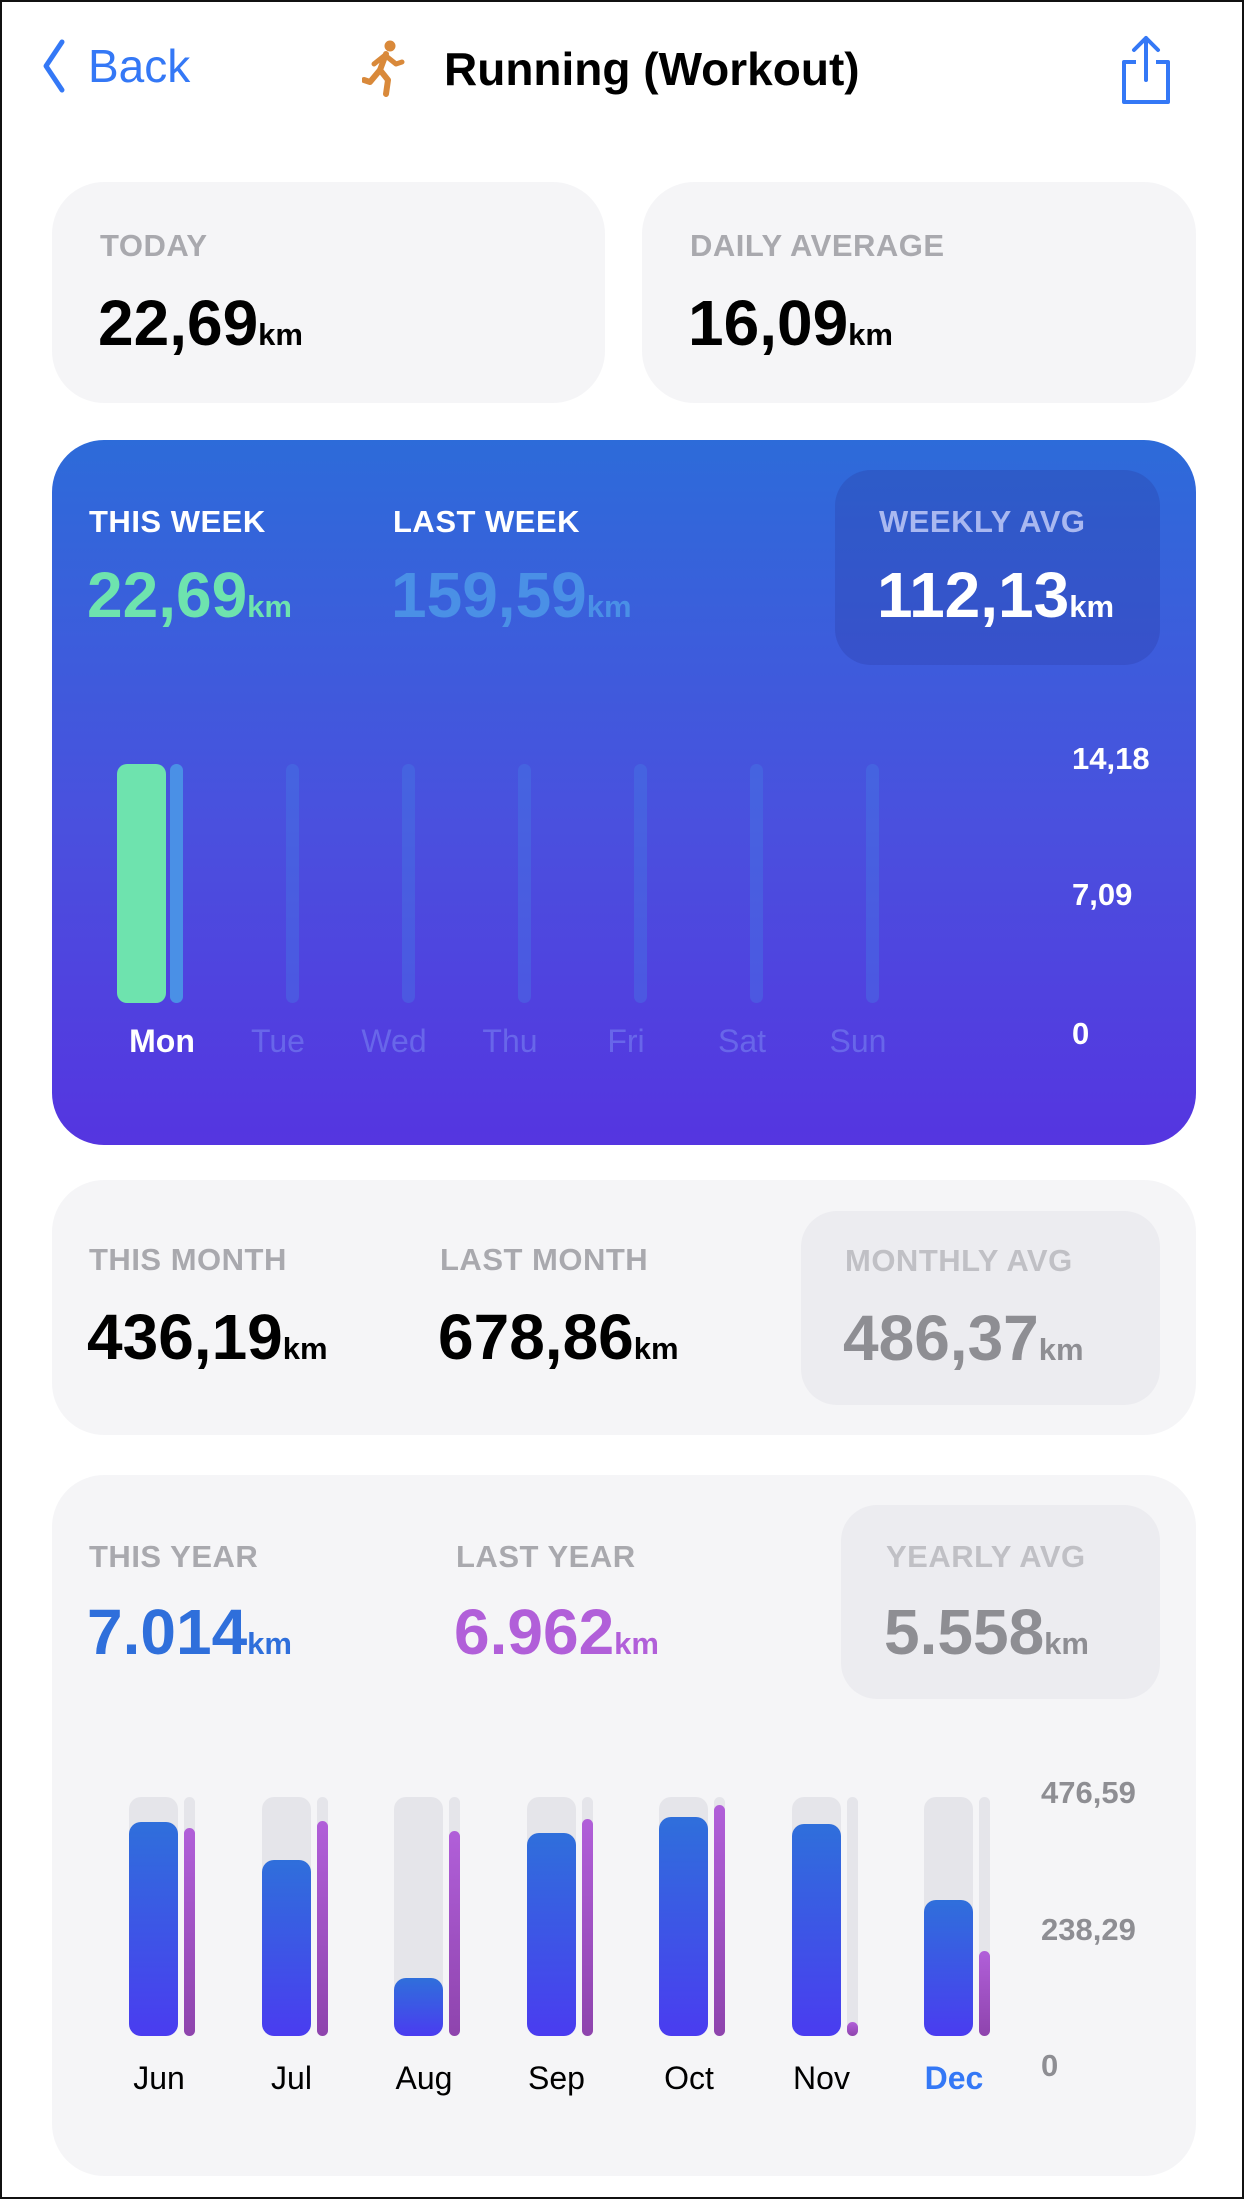  Describe the element at coordinates (159, 2078) in the screenshot. I see `month-label: Jun` at that location.